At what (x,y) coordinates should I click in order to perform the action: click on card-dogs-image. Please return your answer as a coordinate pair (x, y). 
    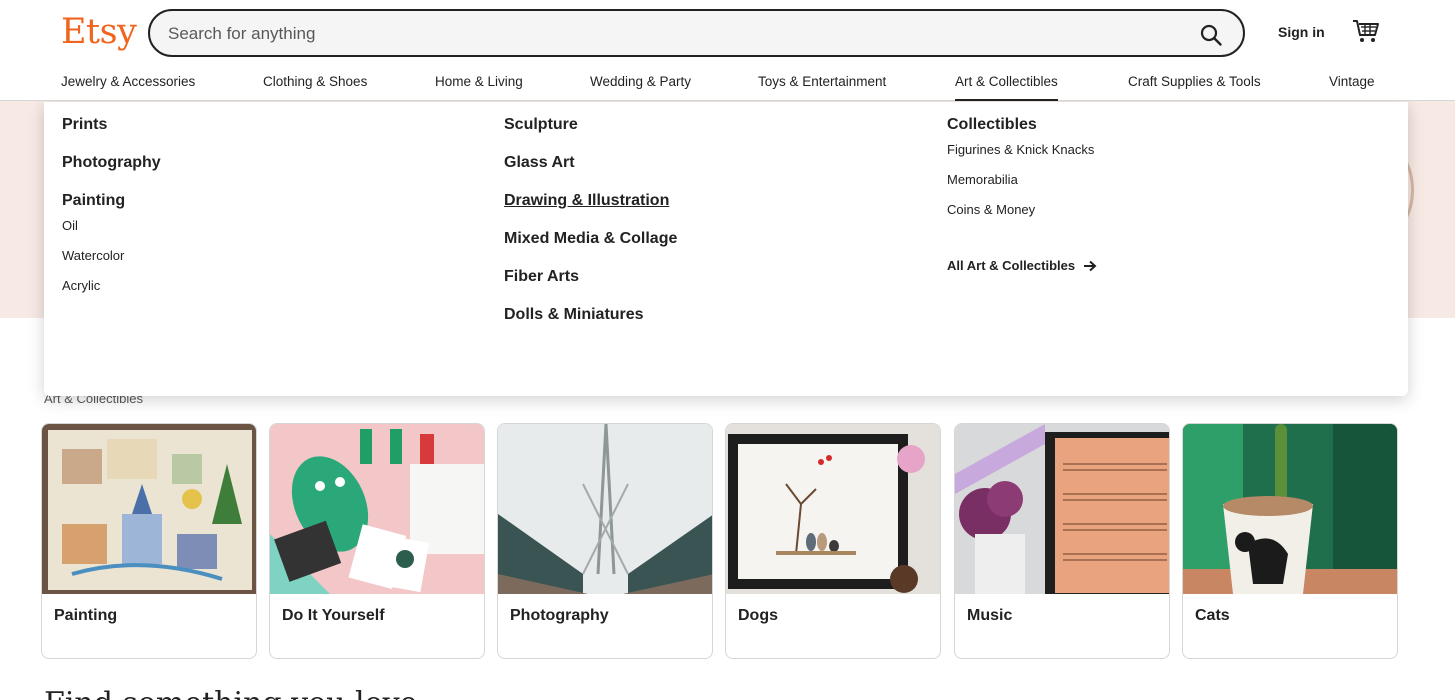
    Looking at the image, I should click on (833, 509).